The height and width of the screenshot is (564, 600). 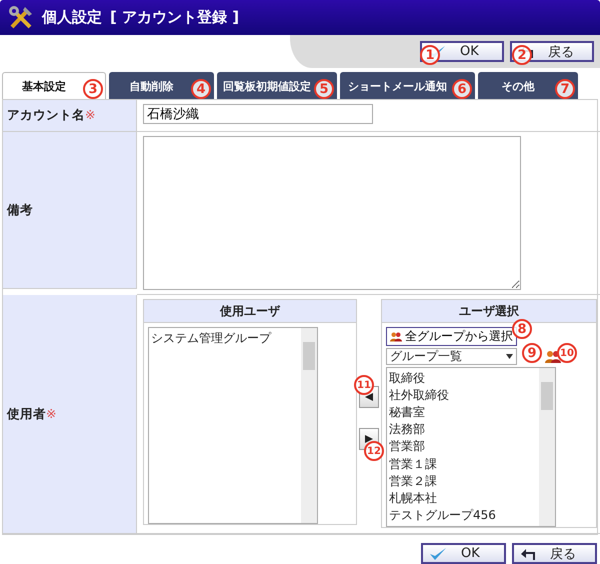 What do you see at coordinates (72, 17) in the screenshot?
I see `window-title: 個人設定` at bounding box center [72, 17].